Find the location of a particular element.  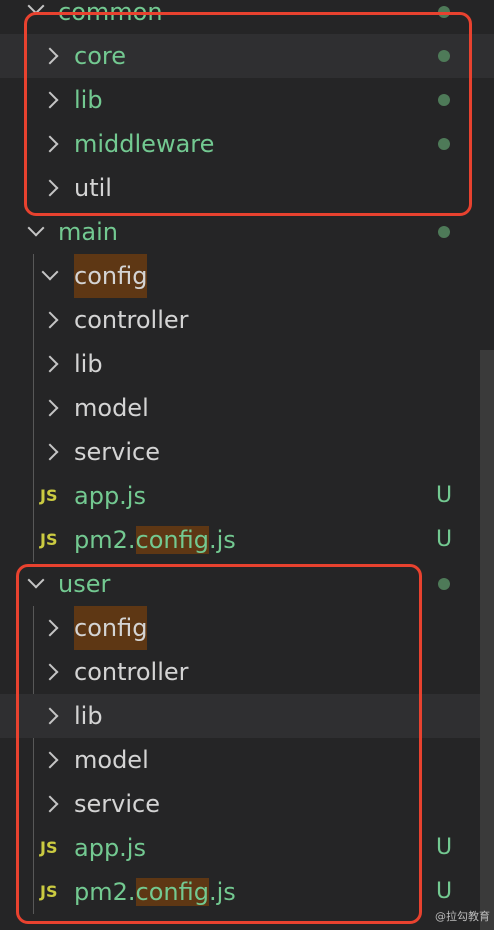

tree-folder-main: main is located at coordinates (247, 232).